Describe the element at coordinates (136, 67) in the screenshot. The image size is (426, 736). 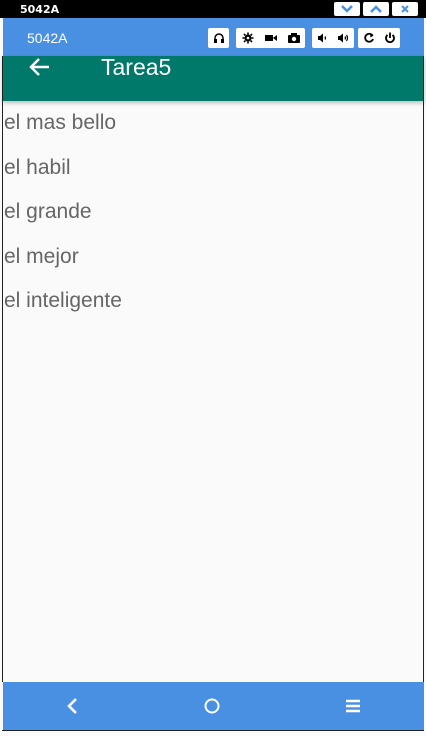
I see `page-title: Tarea5` at that location.